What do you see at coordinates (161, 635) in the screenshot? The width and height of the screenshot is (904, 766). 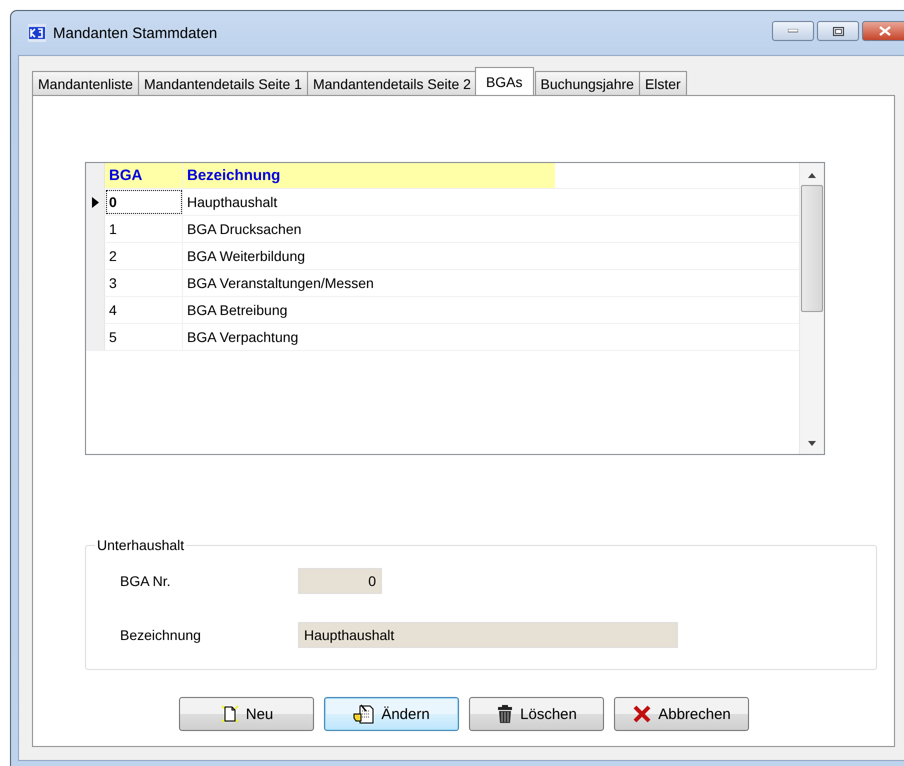 I see `field-label: Bezeichnung` at bounding box center [161, 635].